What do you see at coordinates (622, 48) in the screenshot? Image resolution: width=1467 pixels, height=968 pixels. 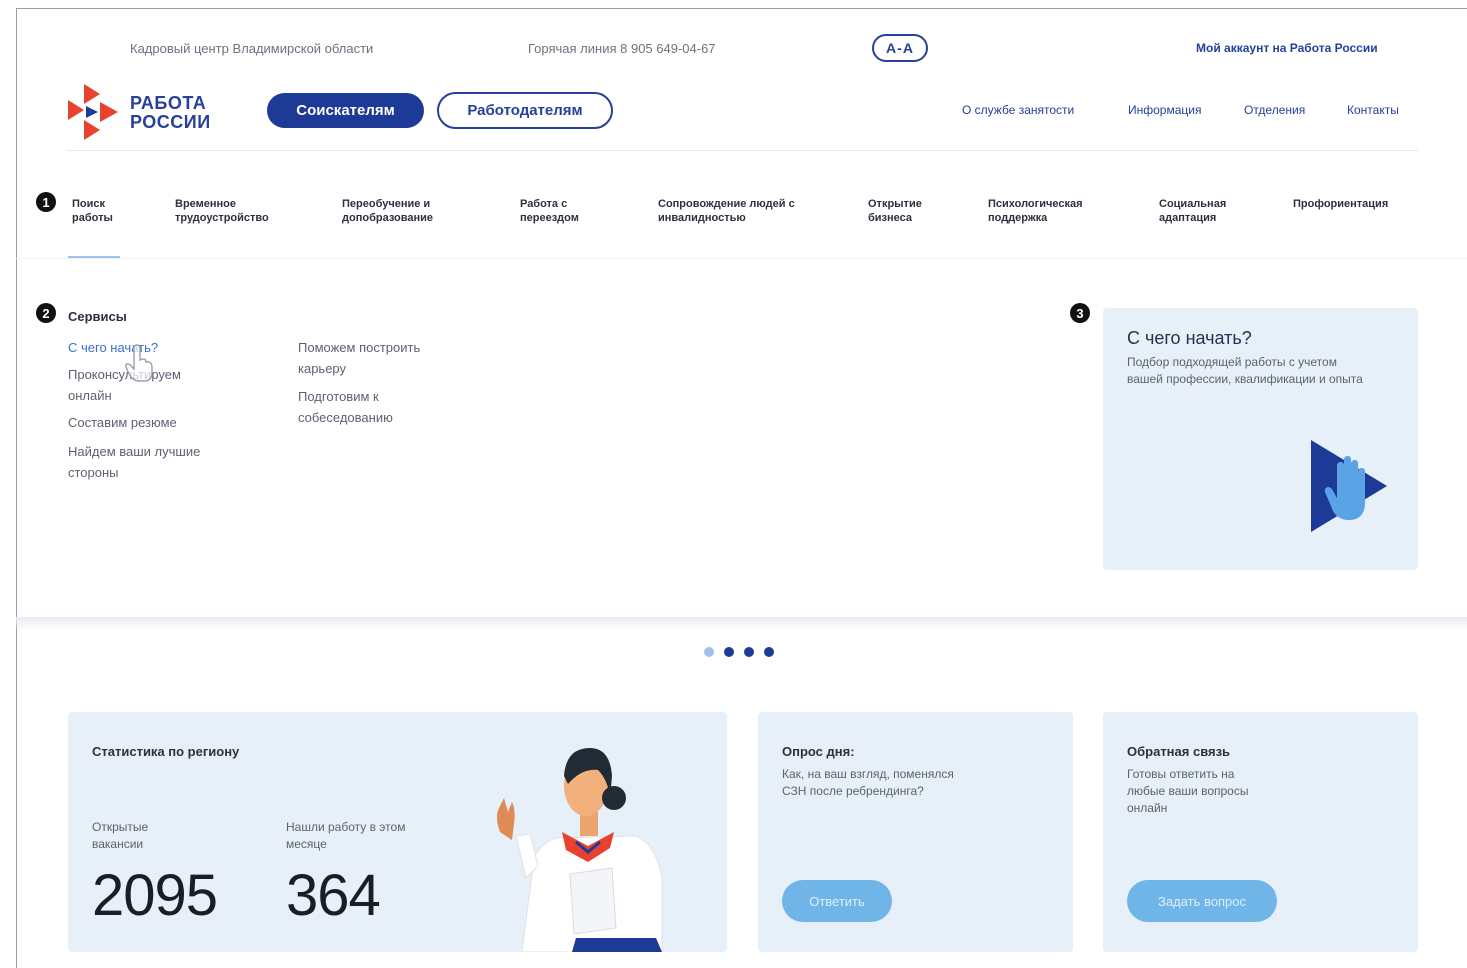 I see `hotline: Горячая линия 8 905 649-04-67` at bounding box center [622, 48].